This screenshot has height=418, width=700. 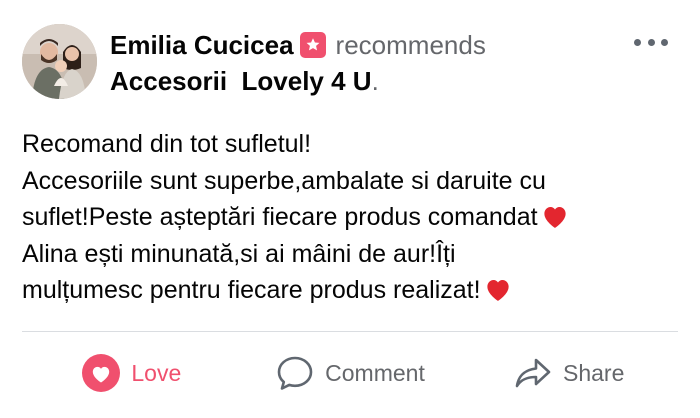 I want to click on avatar, so click(x=59, y=61).